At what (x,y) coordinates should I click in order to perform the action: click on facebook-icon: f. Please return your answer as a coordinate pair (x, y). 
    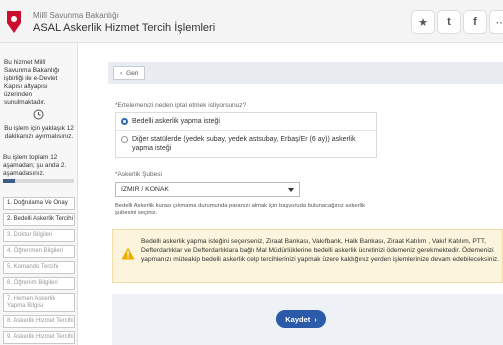
    Looking at the image, I should click on (475, 22).